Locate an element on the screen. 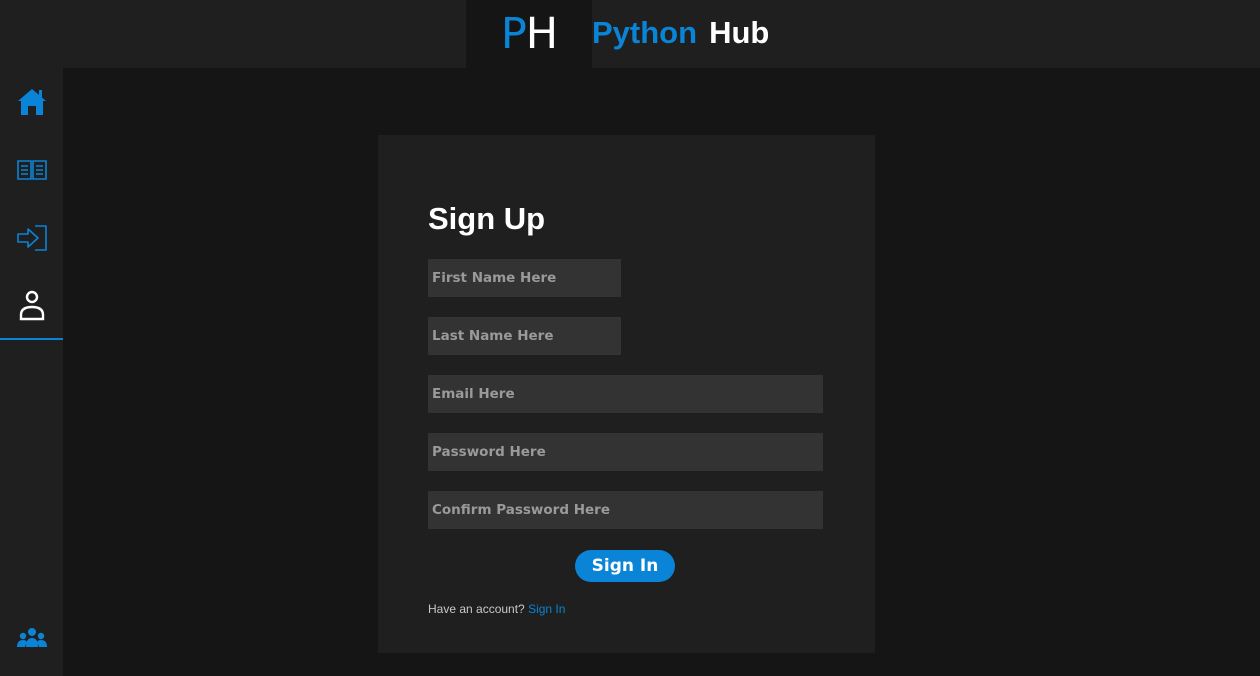  signin-link: Sign In is located at coordinates (546, 609).